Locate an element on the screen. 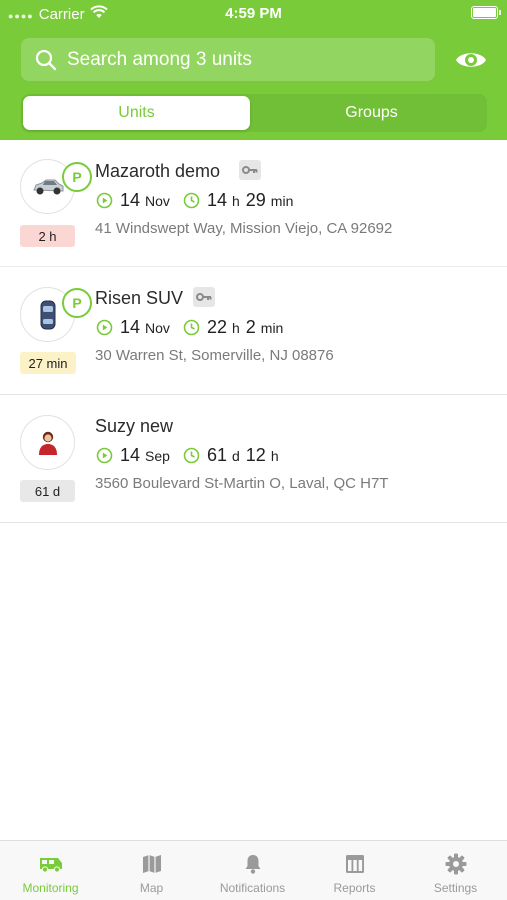 The width and height of the screenshot is (507, 900). status-time: 4:59 PM is located at coordinates (253, 13).